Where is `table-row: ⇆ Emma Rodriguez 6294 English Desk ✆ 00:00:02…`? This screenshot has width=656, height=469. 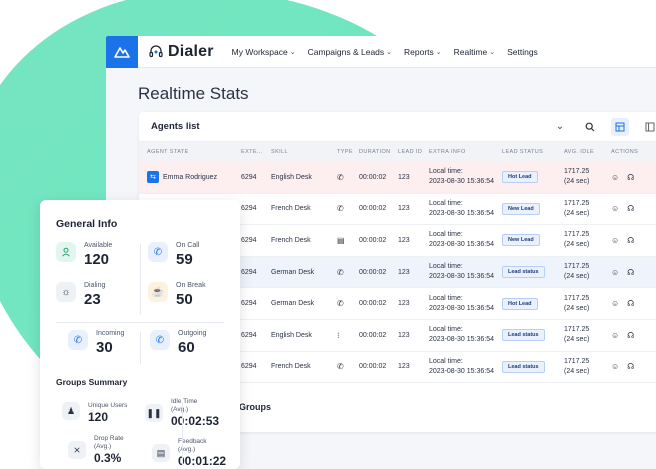 table-row: ⇆ Emma Rodriguez 6294 English Desk ✆ 00:00:02… is located at coordinates (397, 178).